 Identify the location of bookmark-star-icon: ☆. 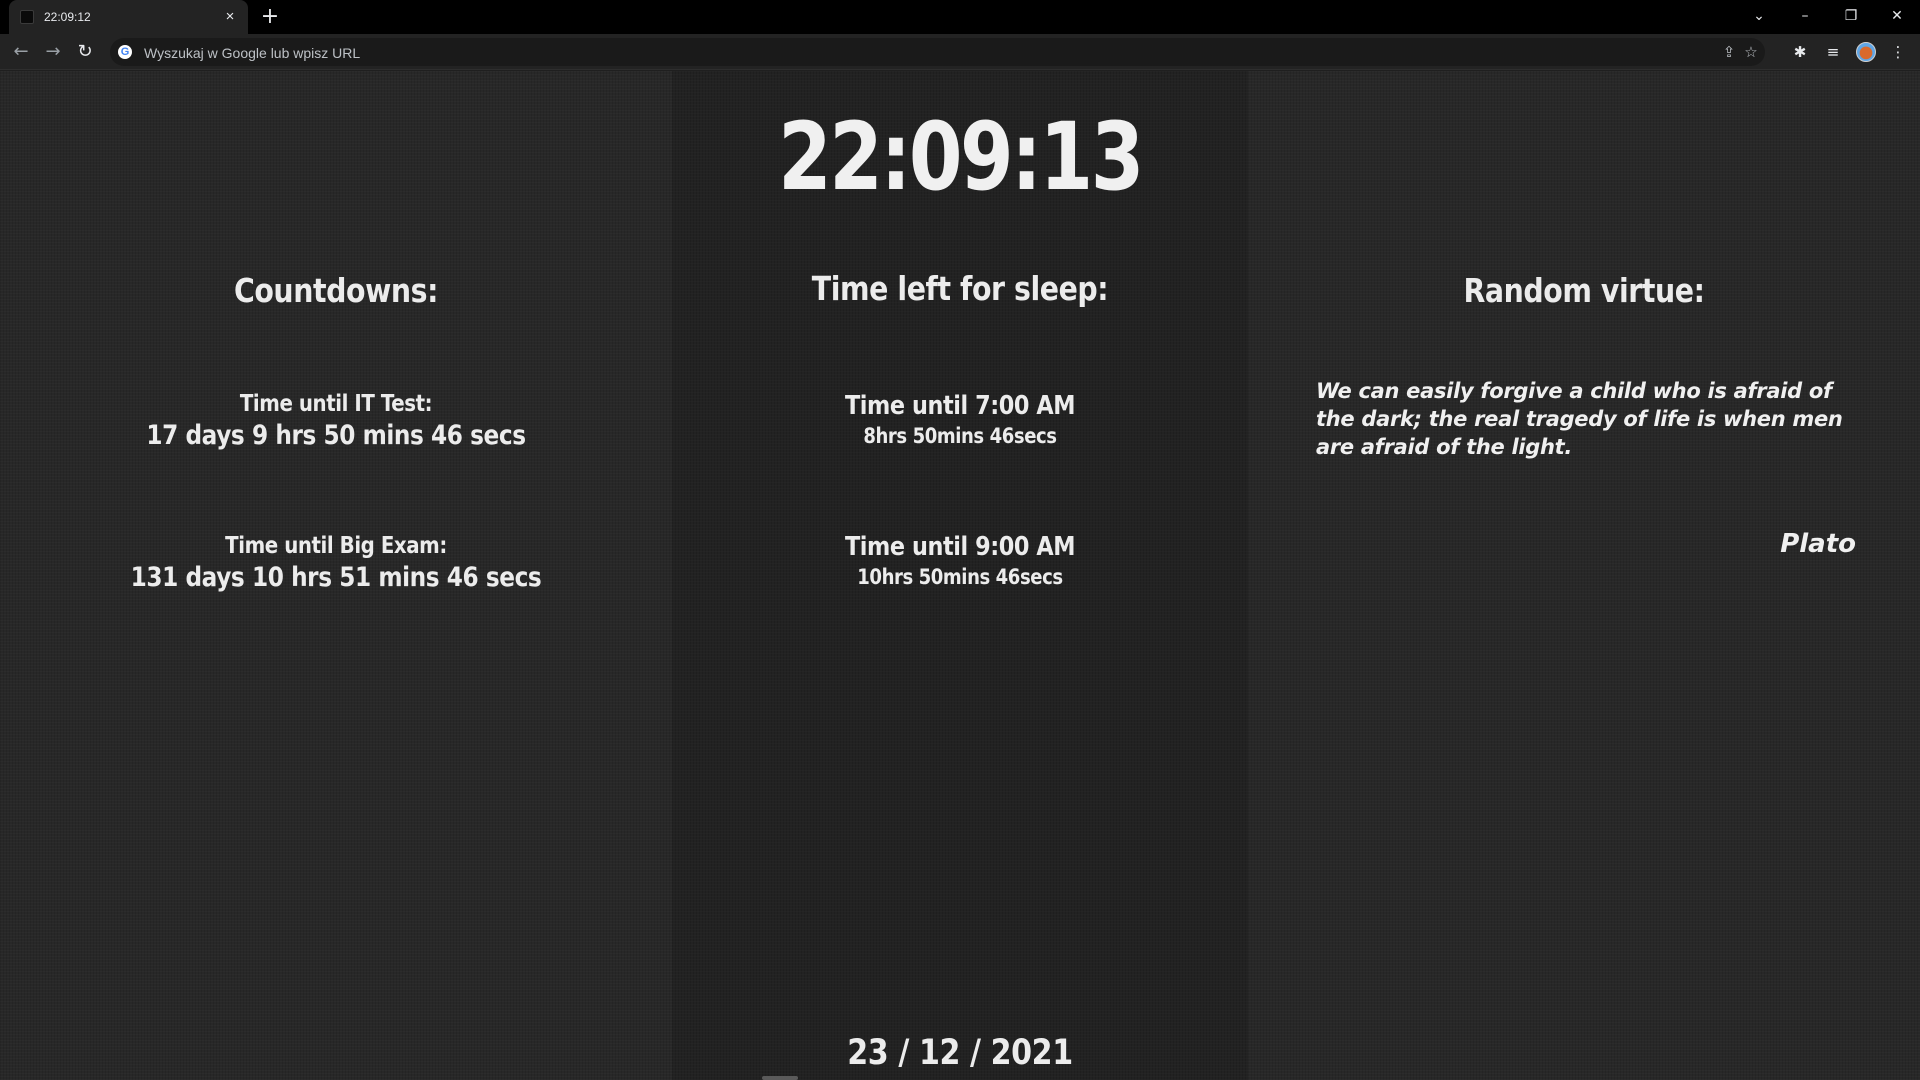
(1751, 52).